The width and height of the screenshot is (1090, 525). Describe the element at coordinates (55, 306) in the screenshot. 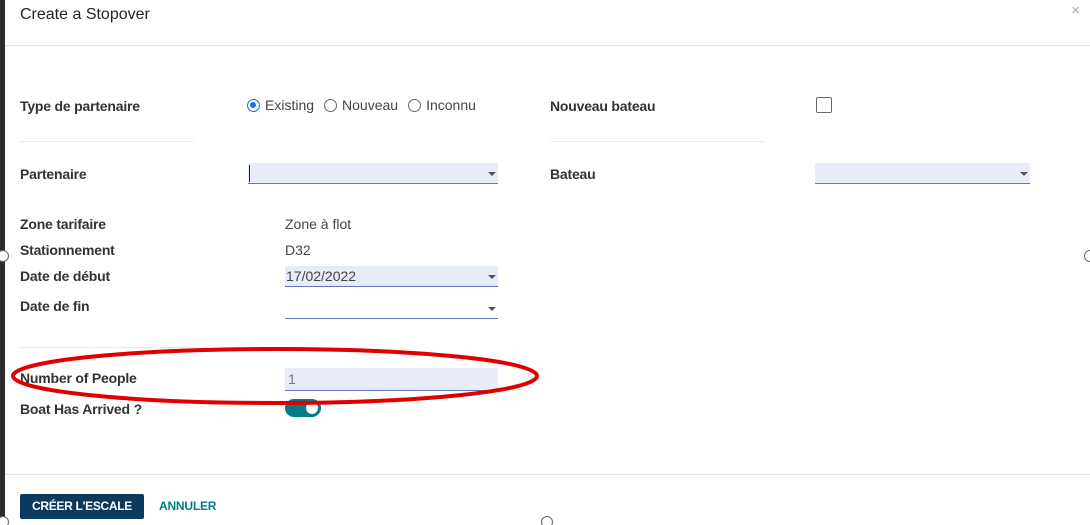

I see `end-date-label: Date de fin` at that location.